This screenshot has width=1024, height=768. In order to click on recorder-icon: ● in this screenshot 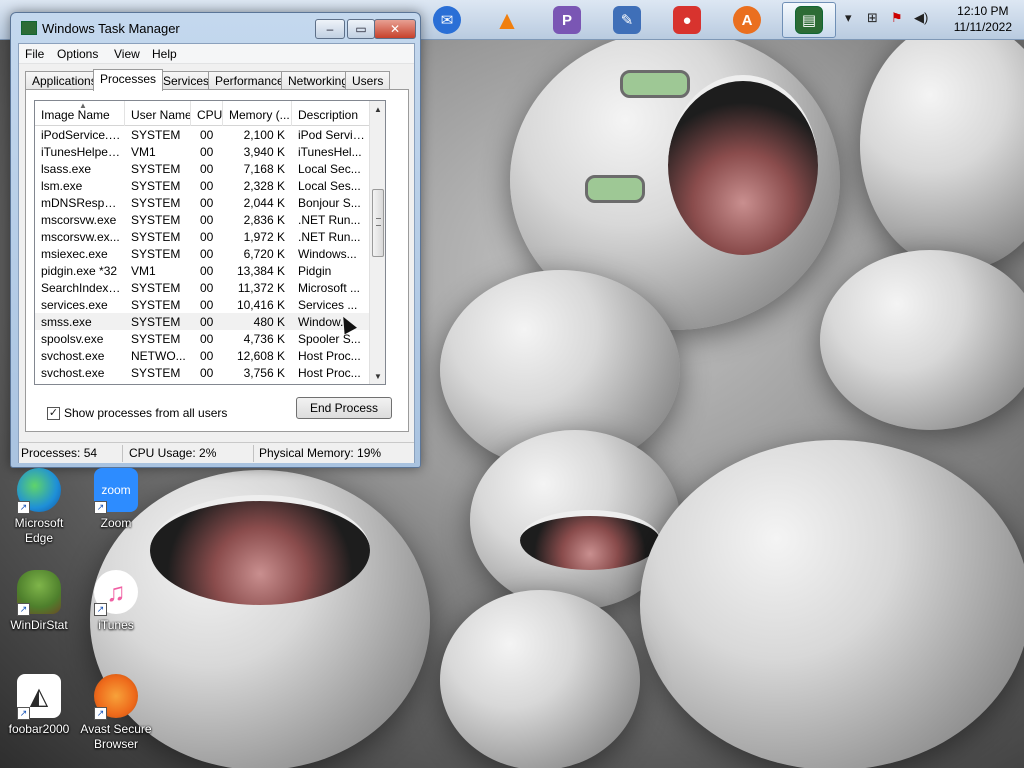, I will do `click(687, 20)`.